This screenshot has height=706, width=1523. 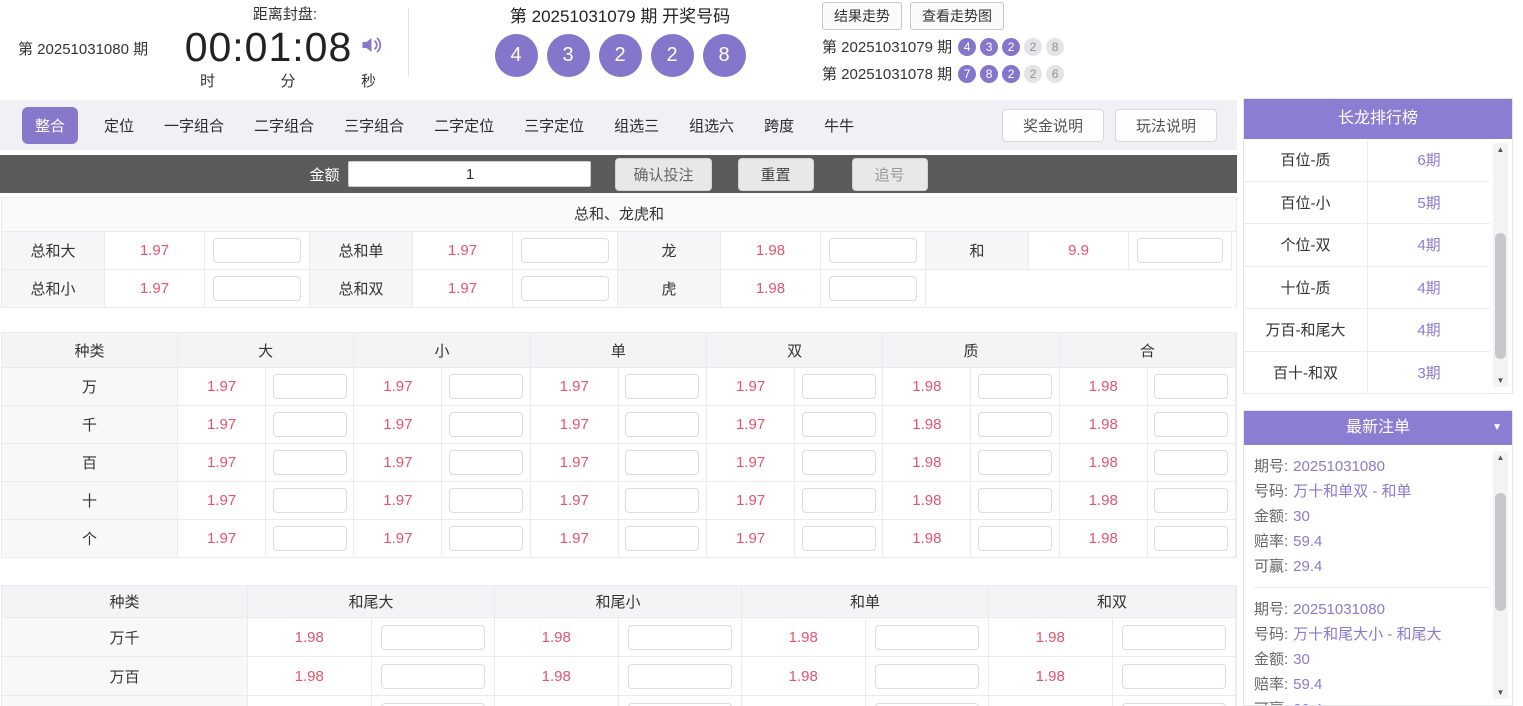 What do you see at coordinates (636, 125) in the screenshot?
I see `tab-zuxuan3: 组选三` at bounding box center [636, 125].